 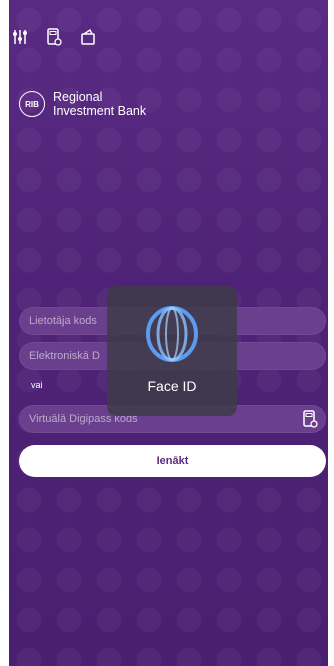 What do you see at coordinates (172, 461) in the screenshot?
I see `login-button: Ienākt` at bounding box center [172, 461].